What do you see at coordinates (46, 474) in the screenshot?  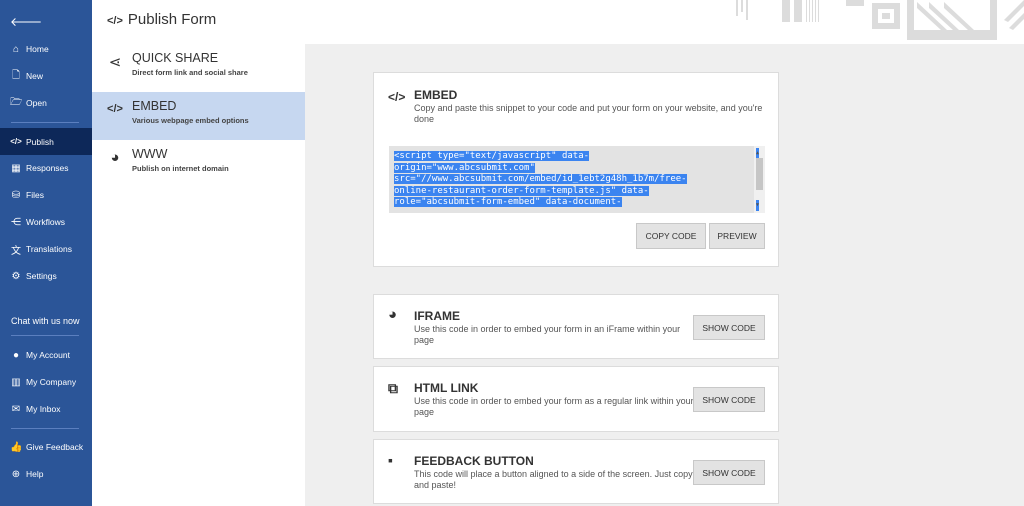 I see `sidebar-item-help: ⊕ Help` at bounding box center [46, 474].